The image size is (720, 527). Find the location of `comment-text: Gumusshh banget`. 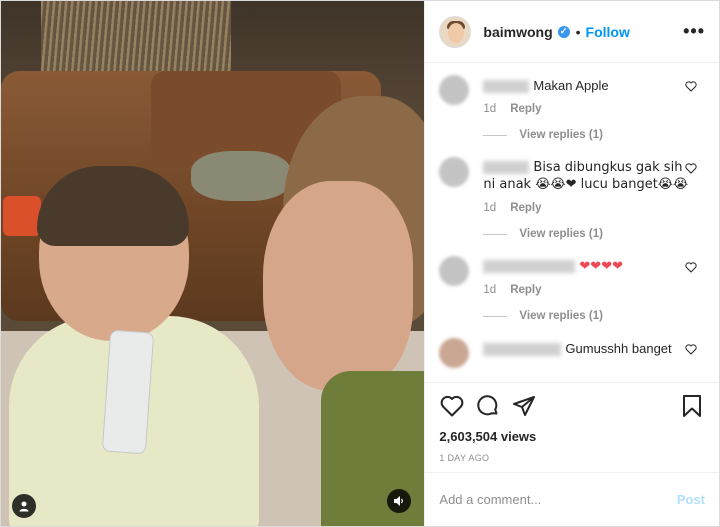

comment-text: Gumusshh banget is located at coordinates (585, 345).